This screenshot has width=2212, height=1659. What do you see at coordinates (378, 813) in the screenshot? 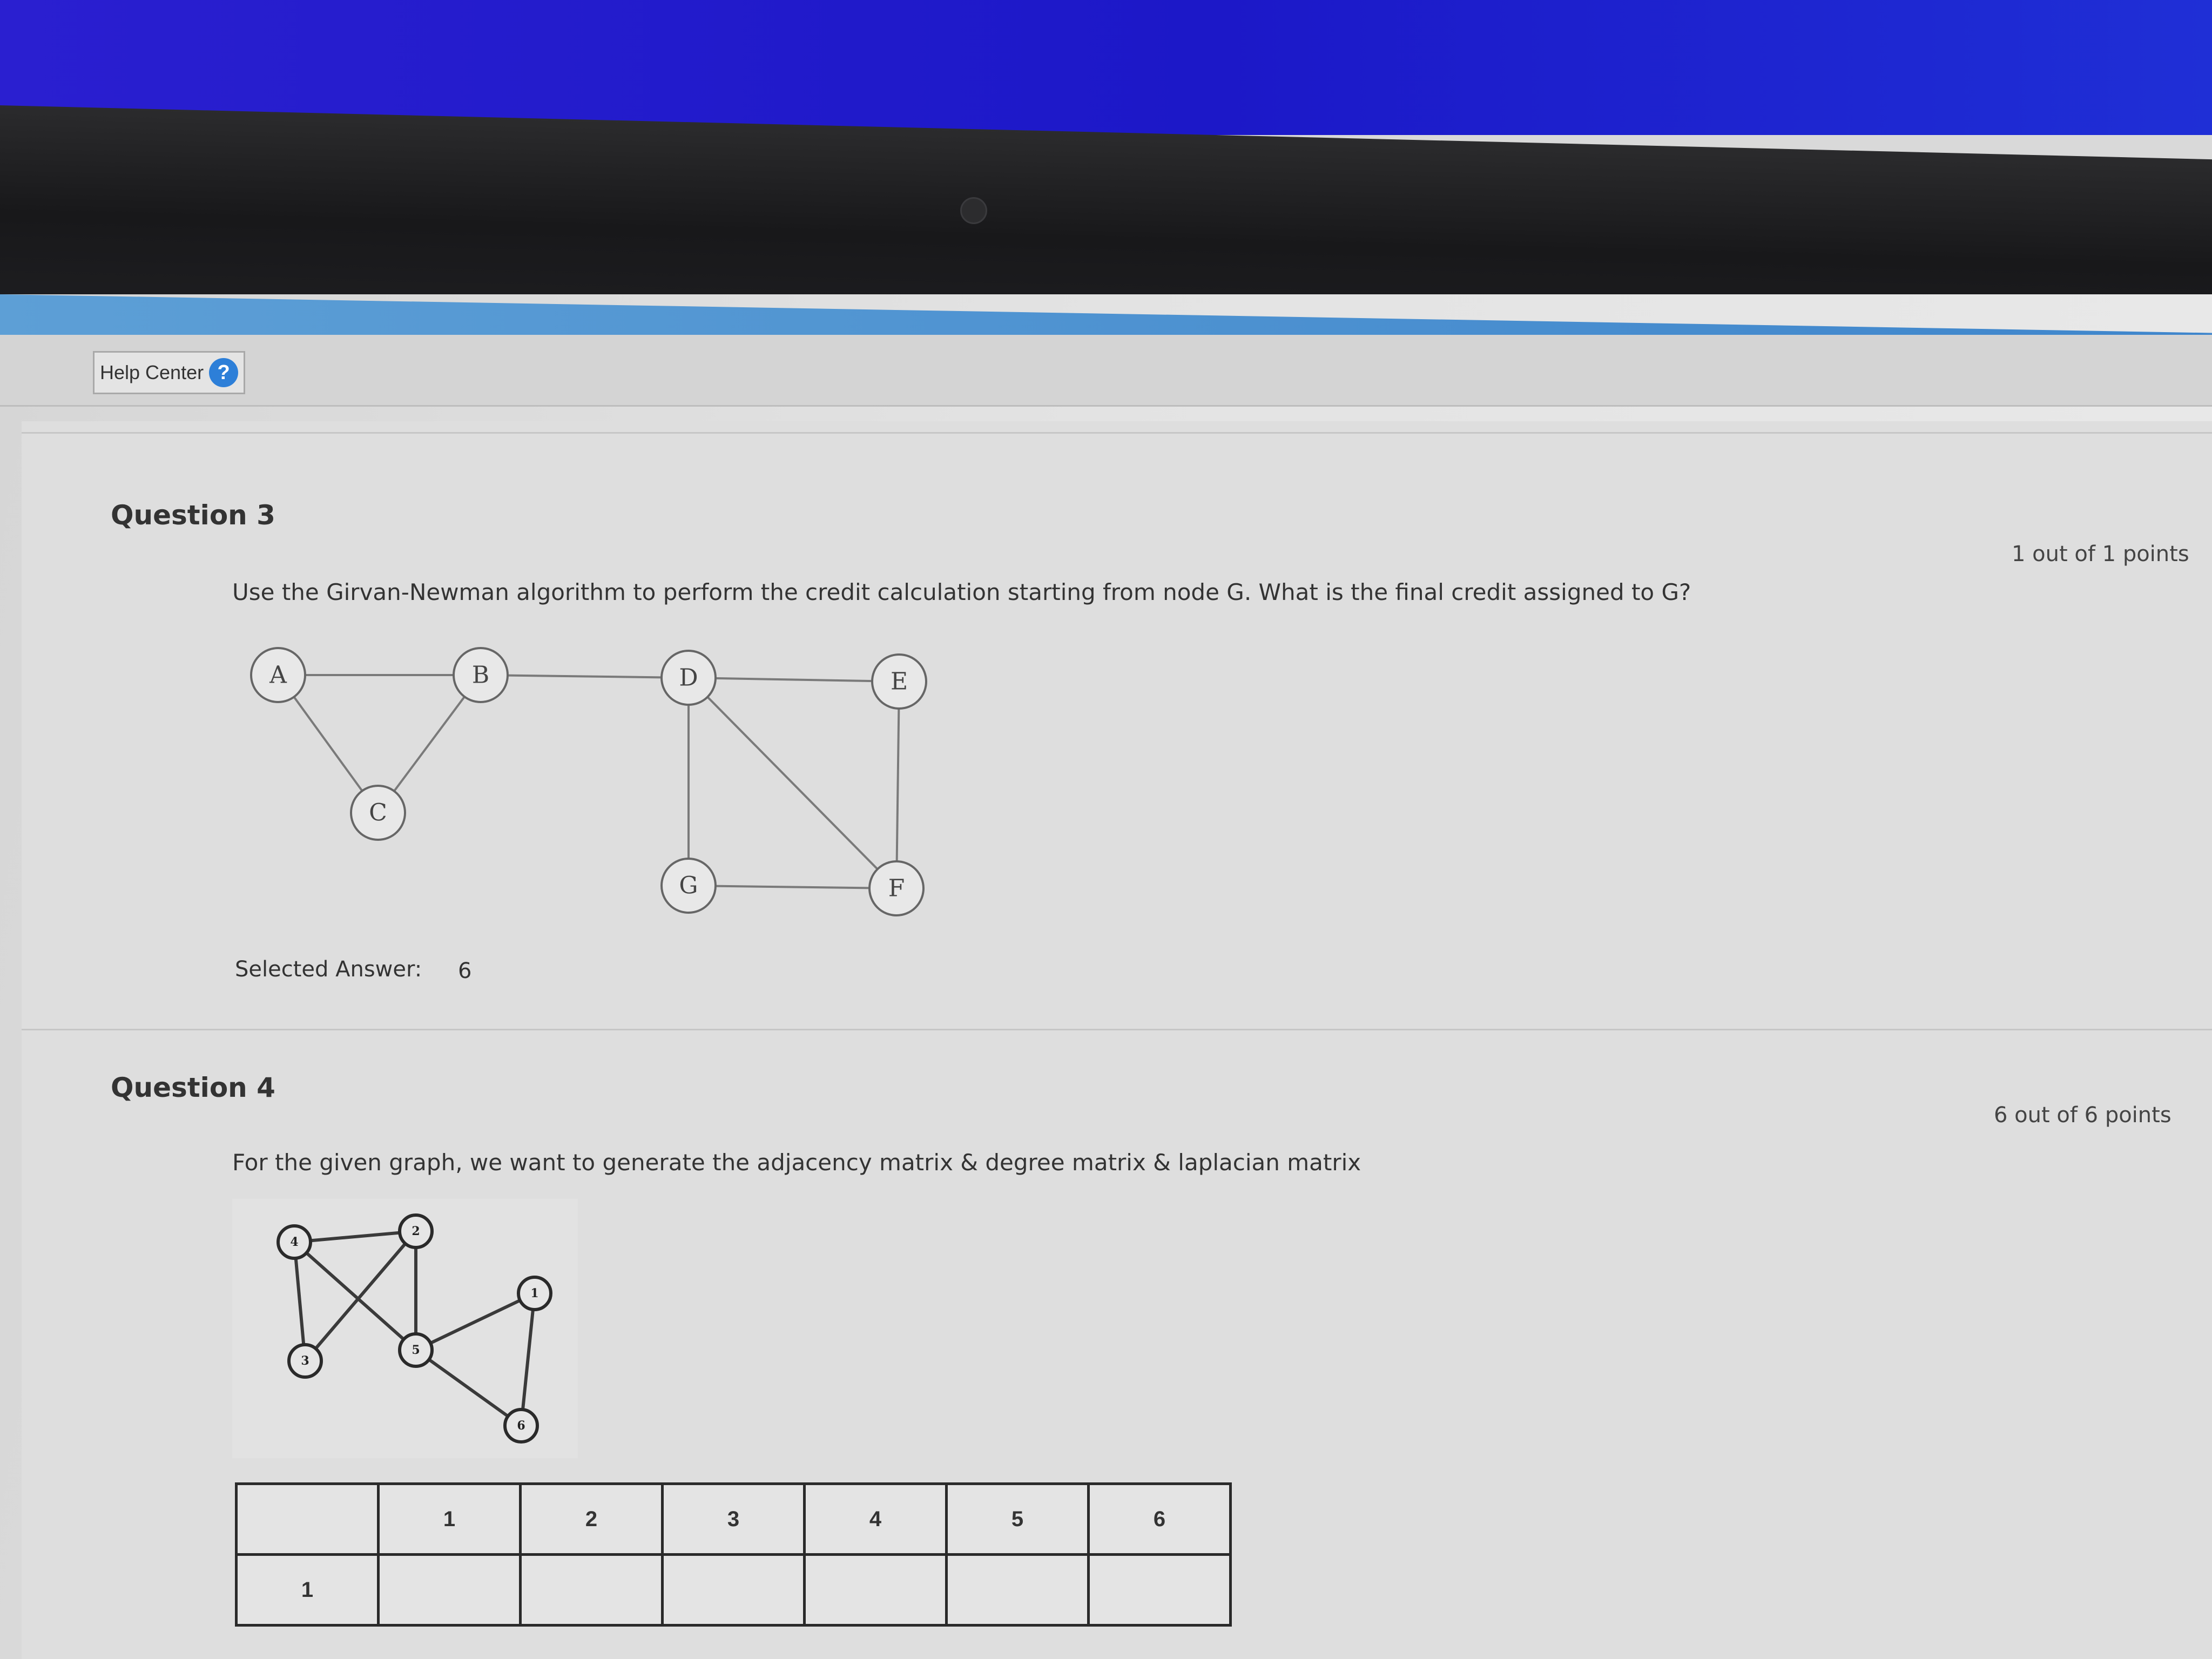
I see `node-c-label: C` at bounding box center [378, 813].